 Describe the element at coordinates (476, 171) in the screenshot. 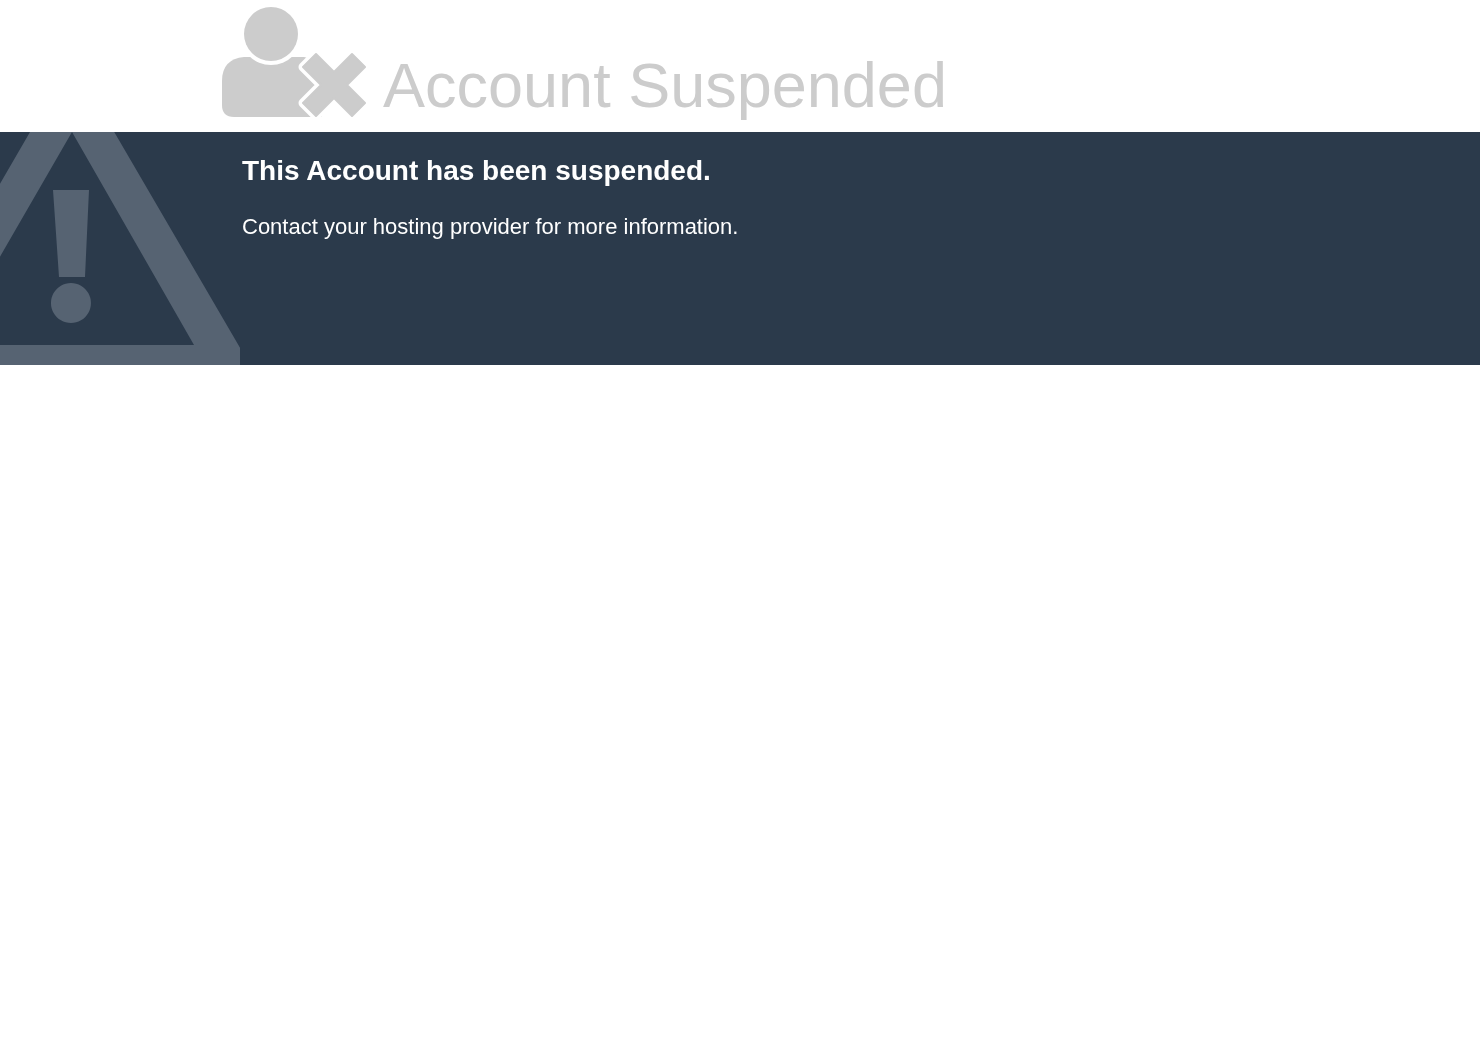

I see `notice-heading: This Account has been suspended.` at that location.